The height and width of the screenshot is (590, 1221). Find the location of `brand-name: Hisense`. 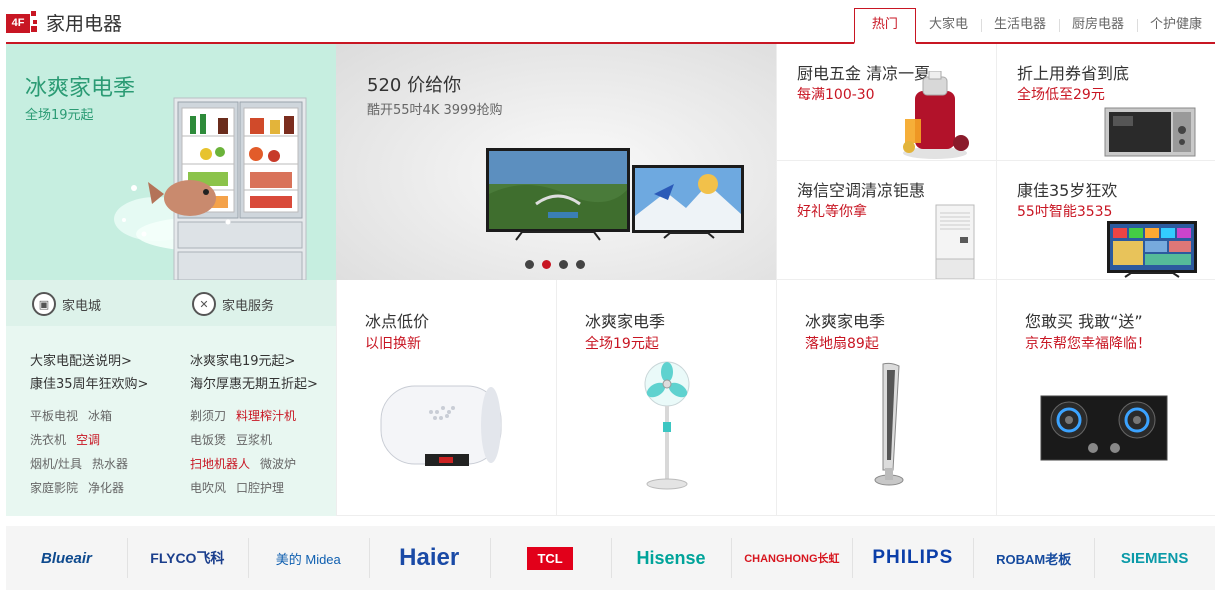

brand-name: Hisense is located at coordinates (671, 557).